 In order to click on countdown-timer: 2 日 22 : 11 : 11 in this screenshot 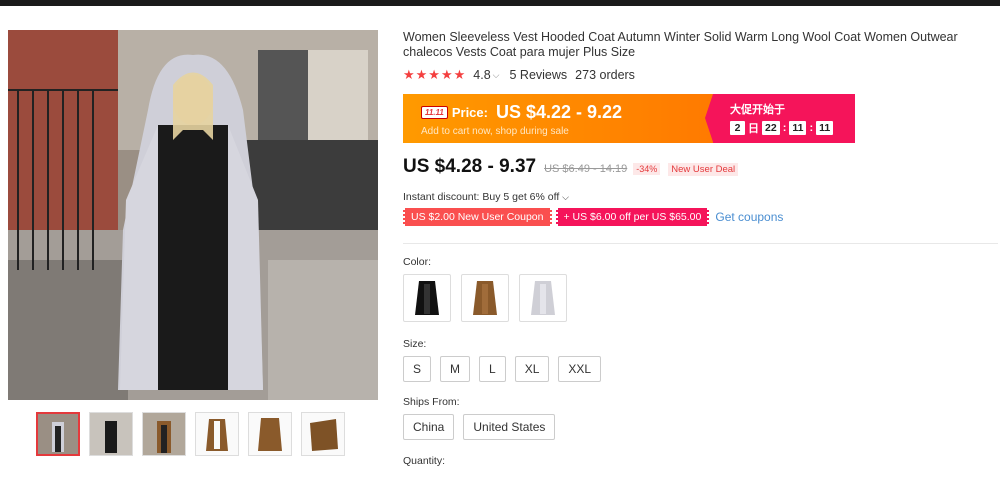, I will do `click(792, 128)`.